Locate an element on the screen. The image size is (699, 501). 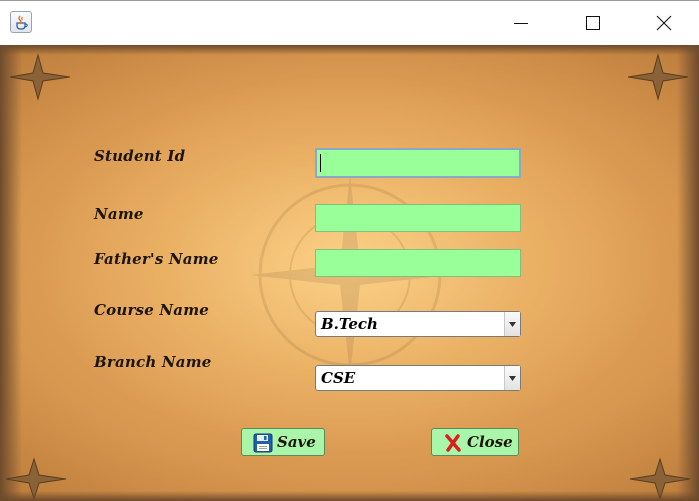
name-input is located at coordinates (418, 218).